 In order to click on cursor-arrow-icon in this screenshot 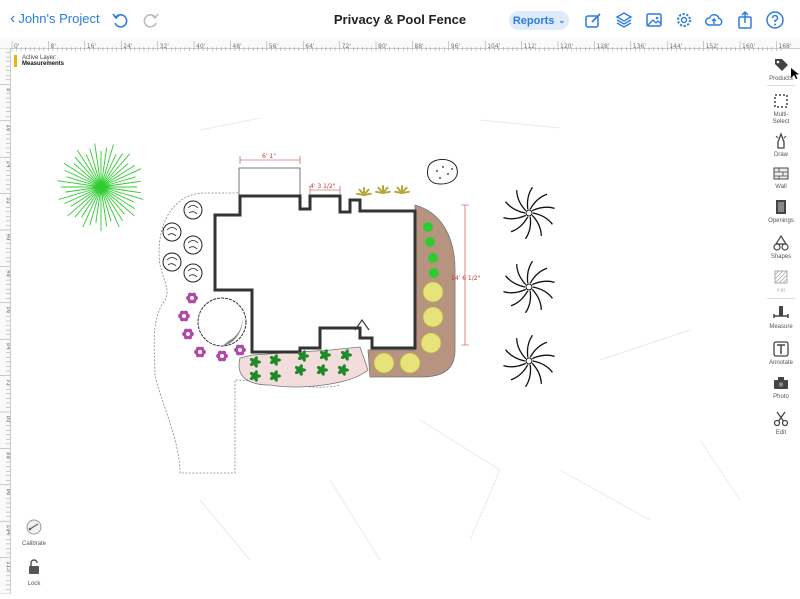, I will do `click(795, 73)`.